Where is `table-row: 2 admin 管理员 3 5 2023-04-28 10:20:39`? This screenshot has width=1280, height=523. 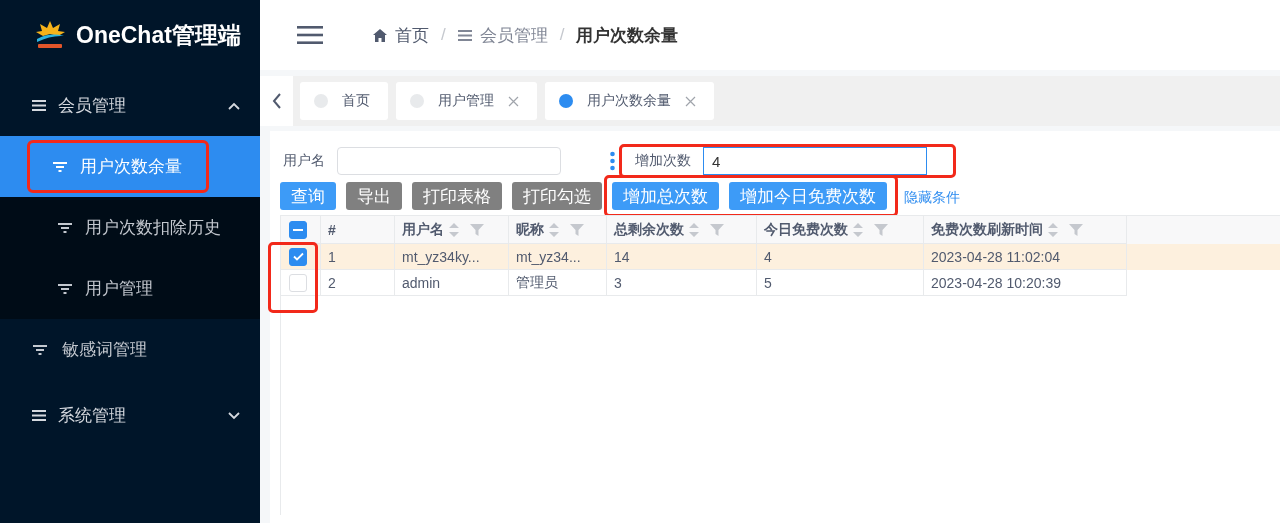
table-row: 2 admin 管理员 3 5 2023-04-28 10:20:39 is located at coordinates (780, 283).